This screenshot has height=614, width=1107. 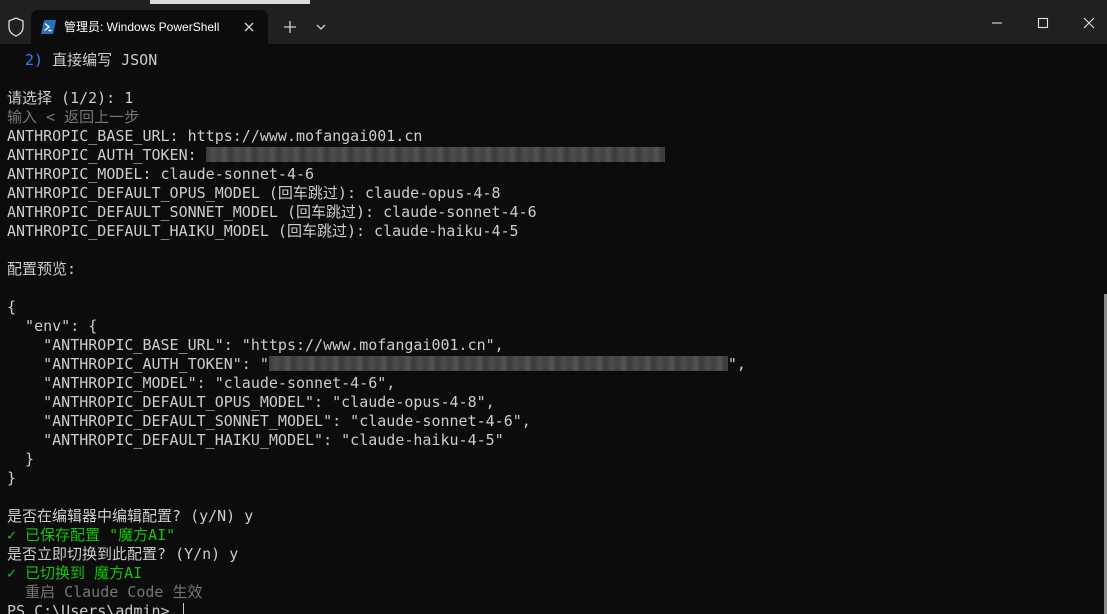 What do you see at coordinates (93, 608) in the screenshot?
I see `shell-prompt: PS C:\Users\admin>` at bounding box center [93, 608].